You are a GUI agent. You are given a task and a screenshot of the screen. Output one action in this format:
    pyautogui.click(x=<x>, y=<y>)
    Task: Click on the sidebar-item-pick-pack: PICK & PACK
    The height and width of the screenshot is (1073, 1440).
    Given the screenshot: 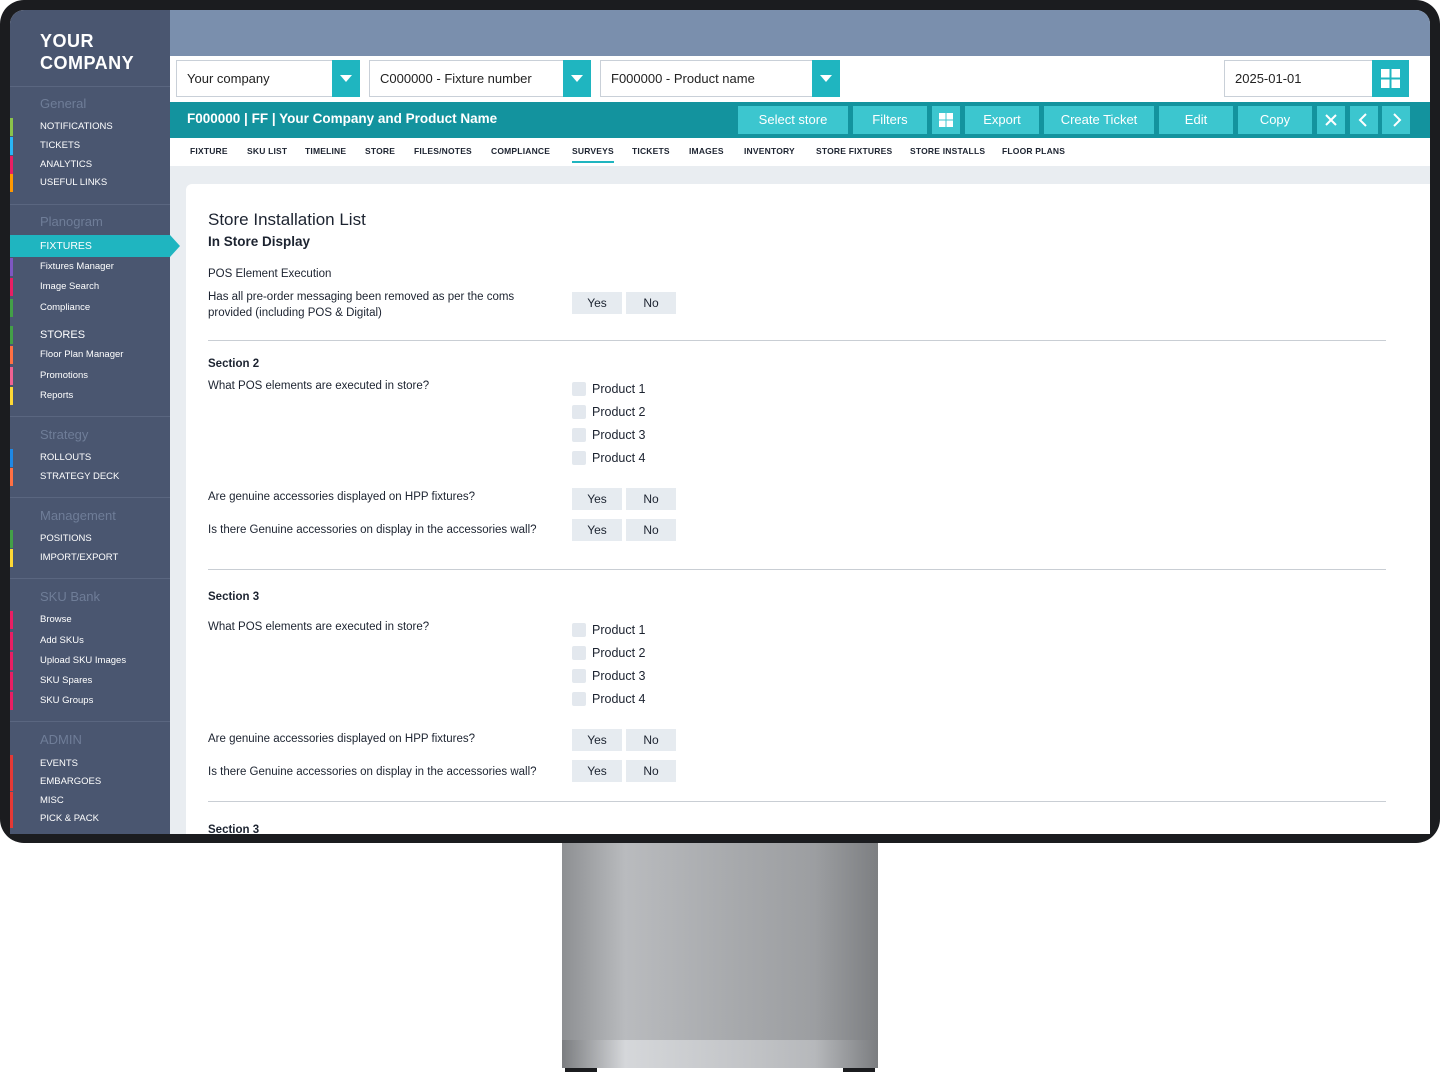 What is the action you would take?
    pyautogui.click(x=90, y=819)
    